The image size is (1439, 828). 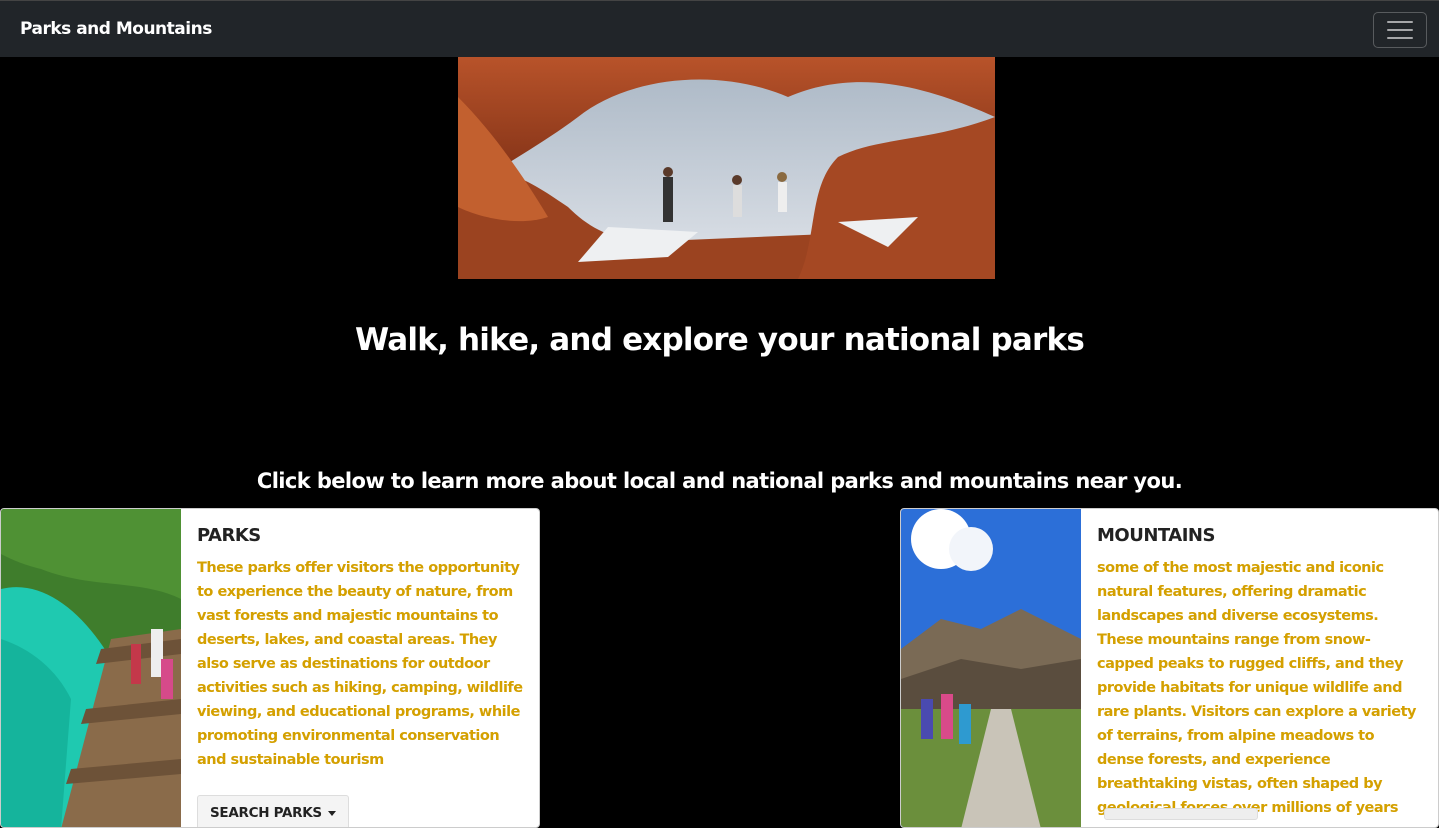 I want to click on parks-card-image, so click(x=91, y=668).